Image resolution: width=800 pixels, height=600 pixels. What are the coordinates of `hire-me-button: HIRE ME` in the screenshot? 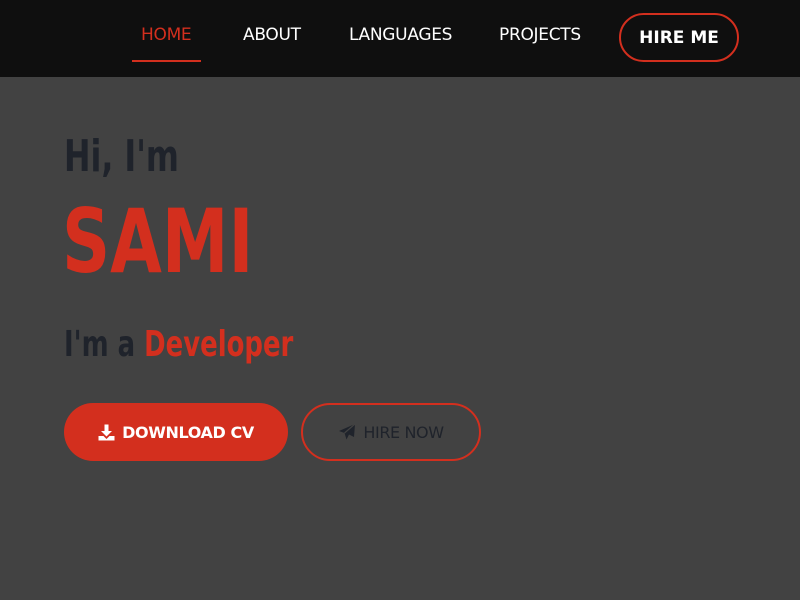 It's located at (679, 37).